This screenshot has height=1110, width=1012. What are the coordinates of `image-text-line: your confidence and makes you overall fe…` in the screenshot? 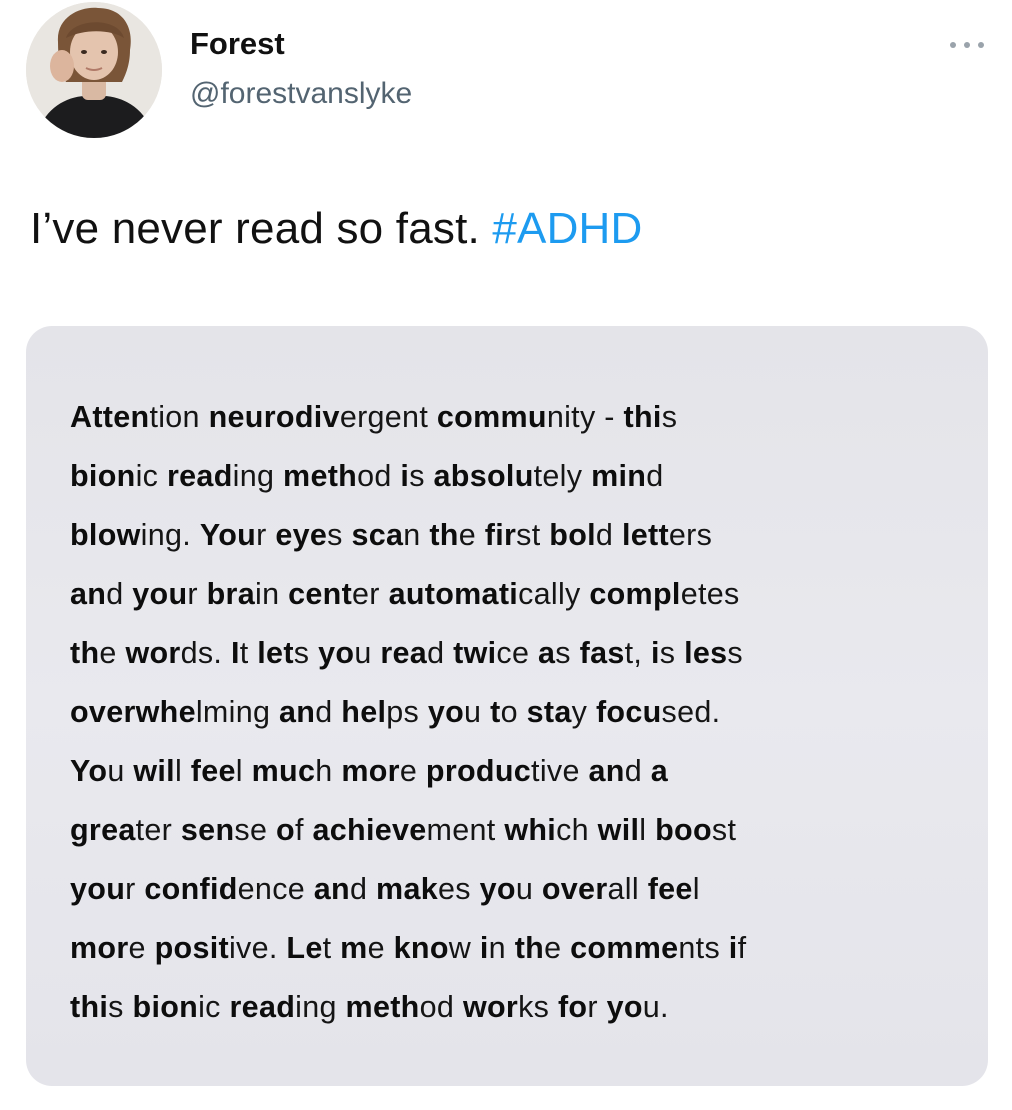 It's located at (385, 889).